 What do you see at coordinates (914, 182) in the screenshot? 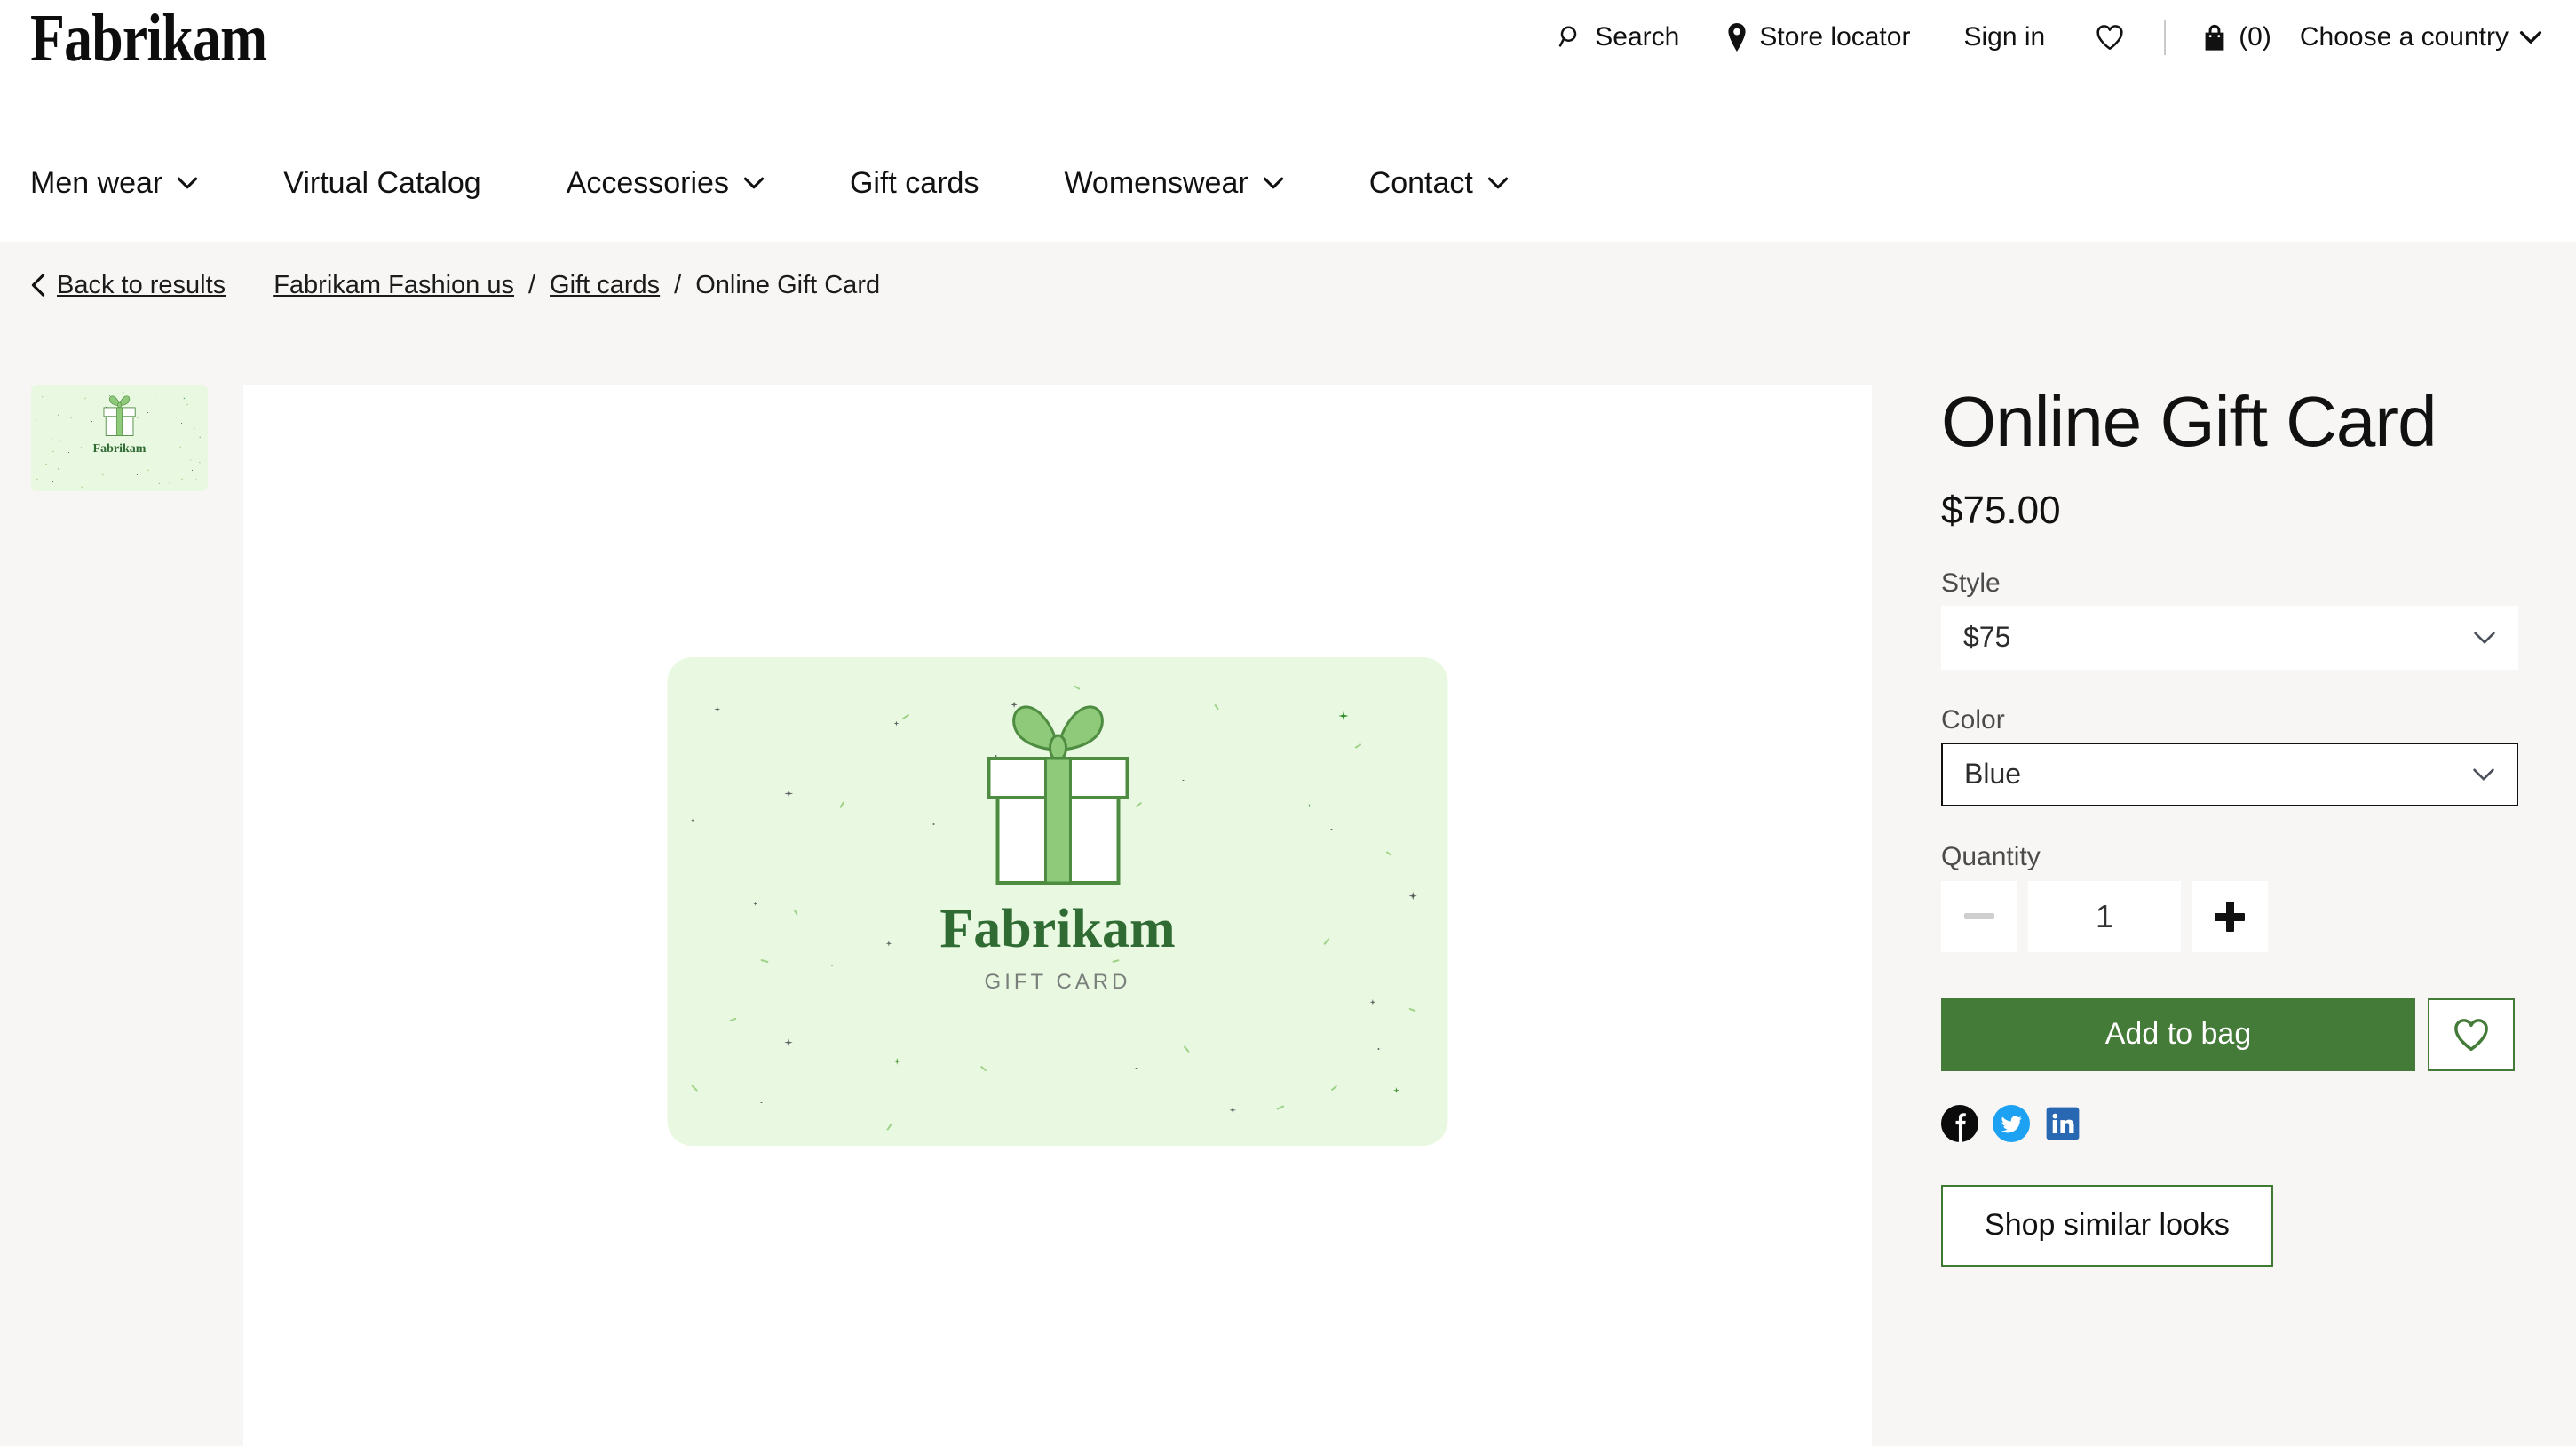
I see `nav-label: Gift cards` at bounding box center [914, 182].